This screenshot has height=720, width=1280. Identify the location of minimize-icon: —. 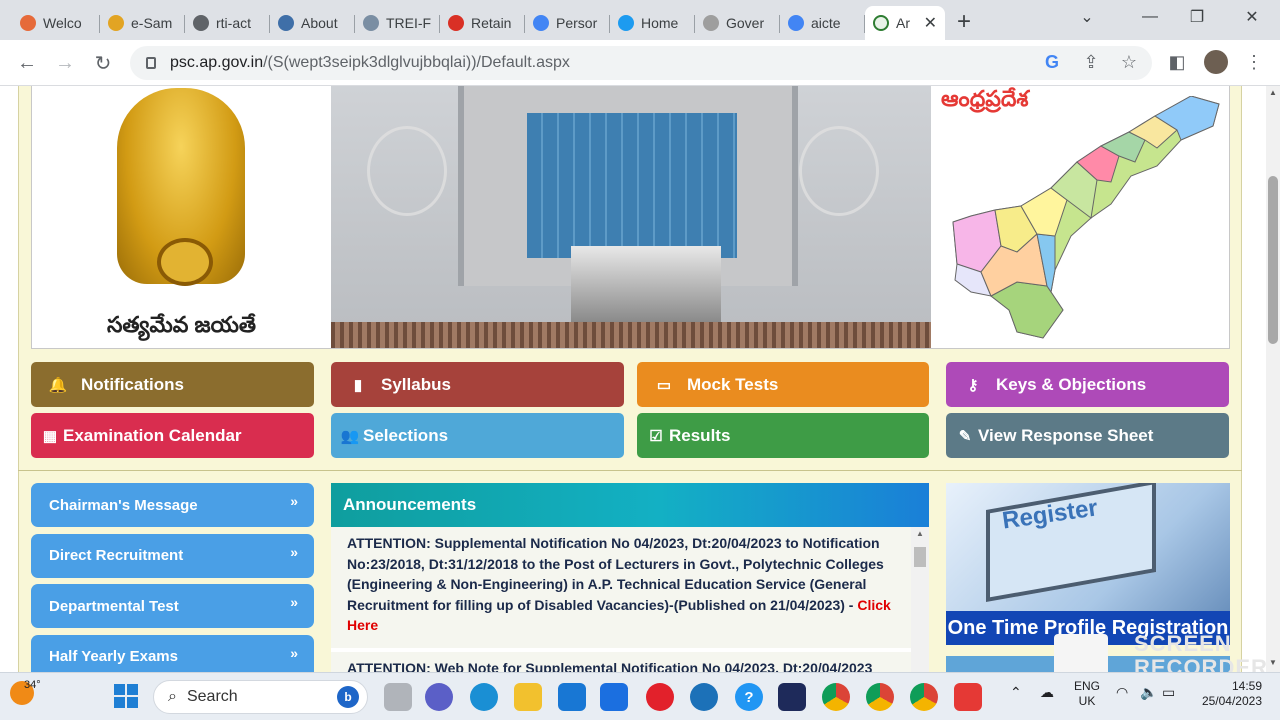
(1150, 17).